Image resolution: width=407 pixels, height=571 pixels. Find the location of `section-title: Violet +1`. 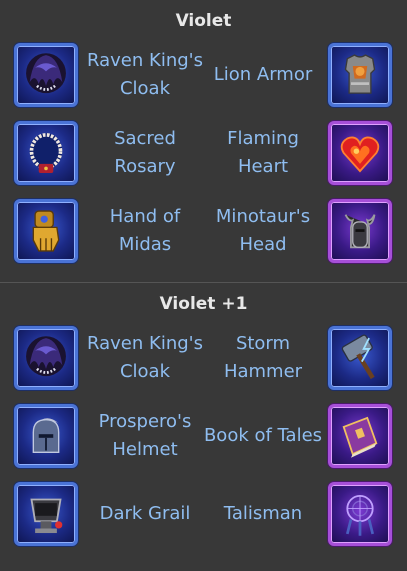

section-title: Violet +1 is located at coordinates (203, 304).